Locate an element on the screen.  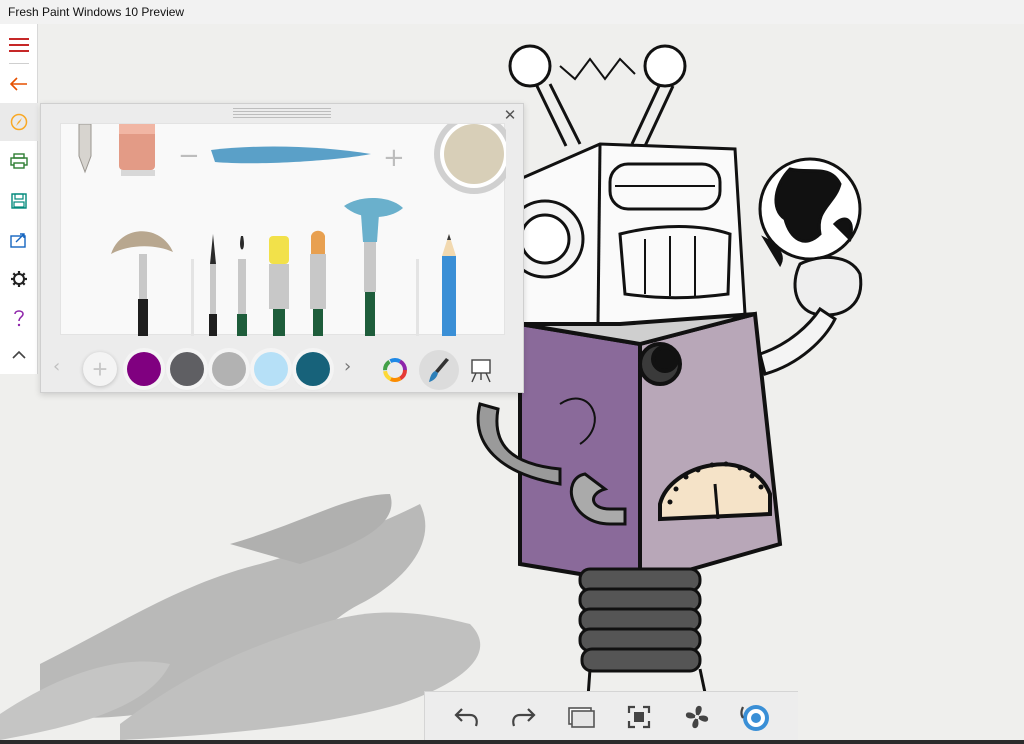
canvas-button is located at coordinates (581, 717).